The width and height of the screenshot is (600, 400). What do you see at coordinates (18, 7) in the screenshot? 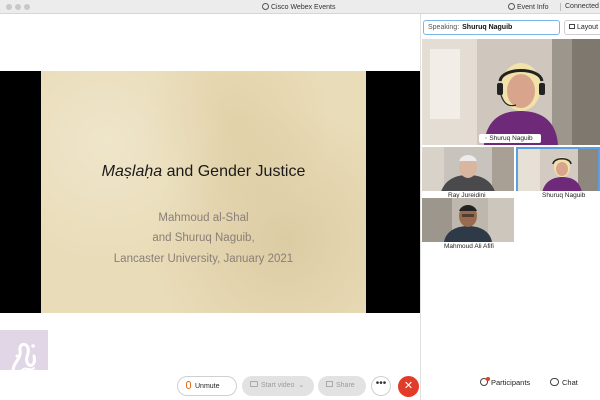
I see `minimize-window-button` at bounding box center [18, 7].